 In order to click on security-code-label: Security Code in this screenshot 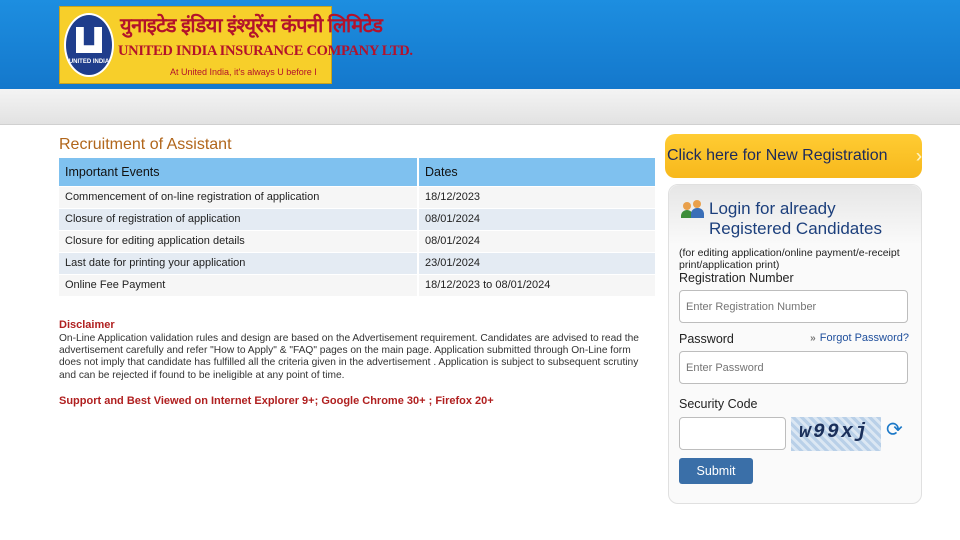, I will do `click(718, 404)`.